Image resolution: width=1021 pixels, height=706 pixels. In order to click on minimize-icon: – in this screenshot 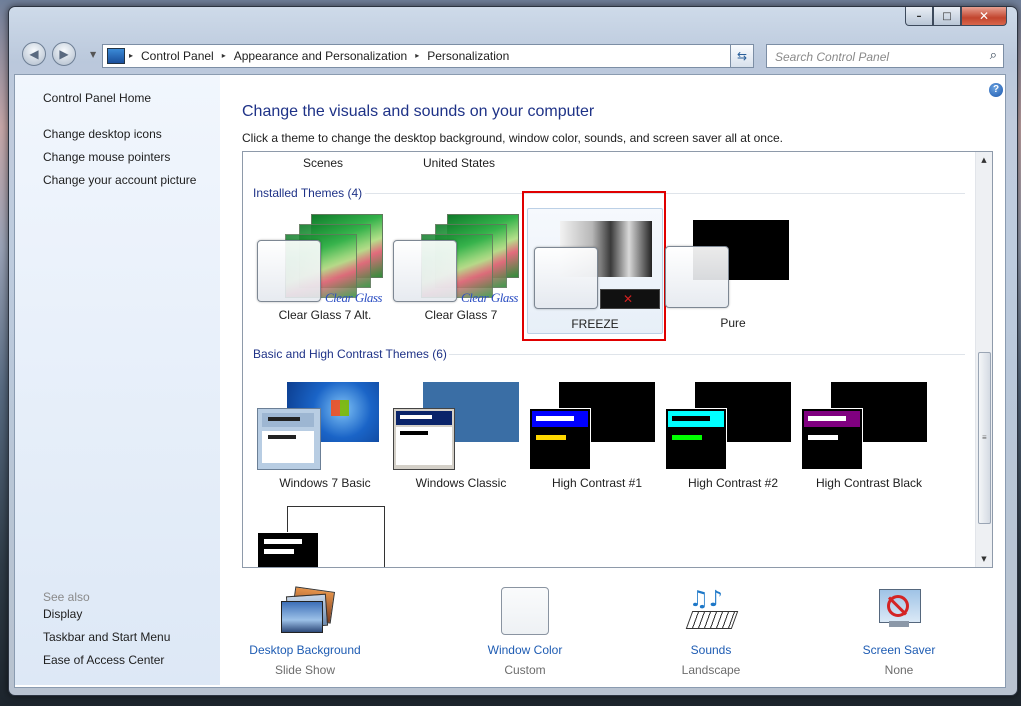, I will do `click(919, 16)`.